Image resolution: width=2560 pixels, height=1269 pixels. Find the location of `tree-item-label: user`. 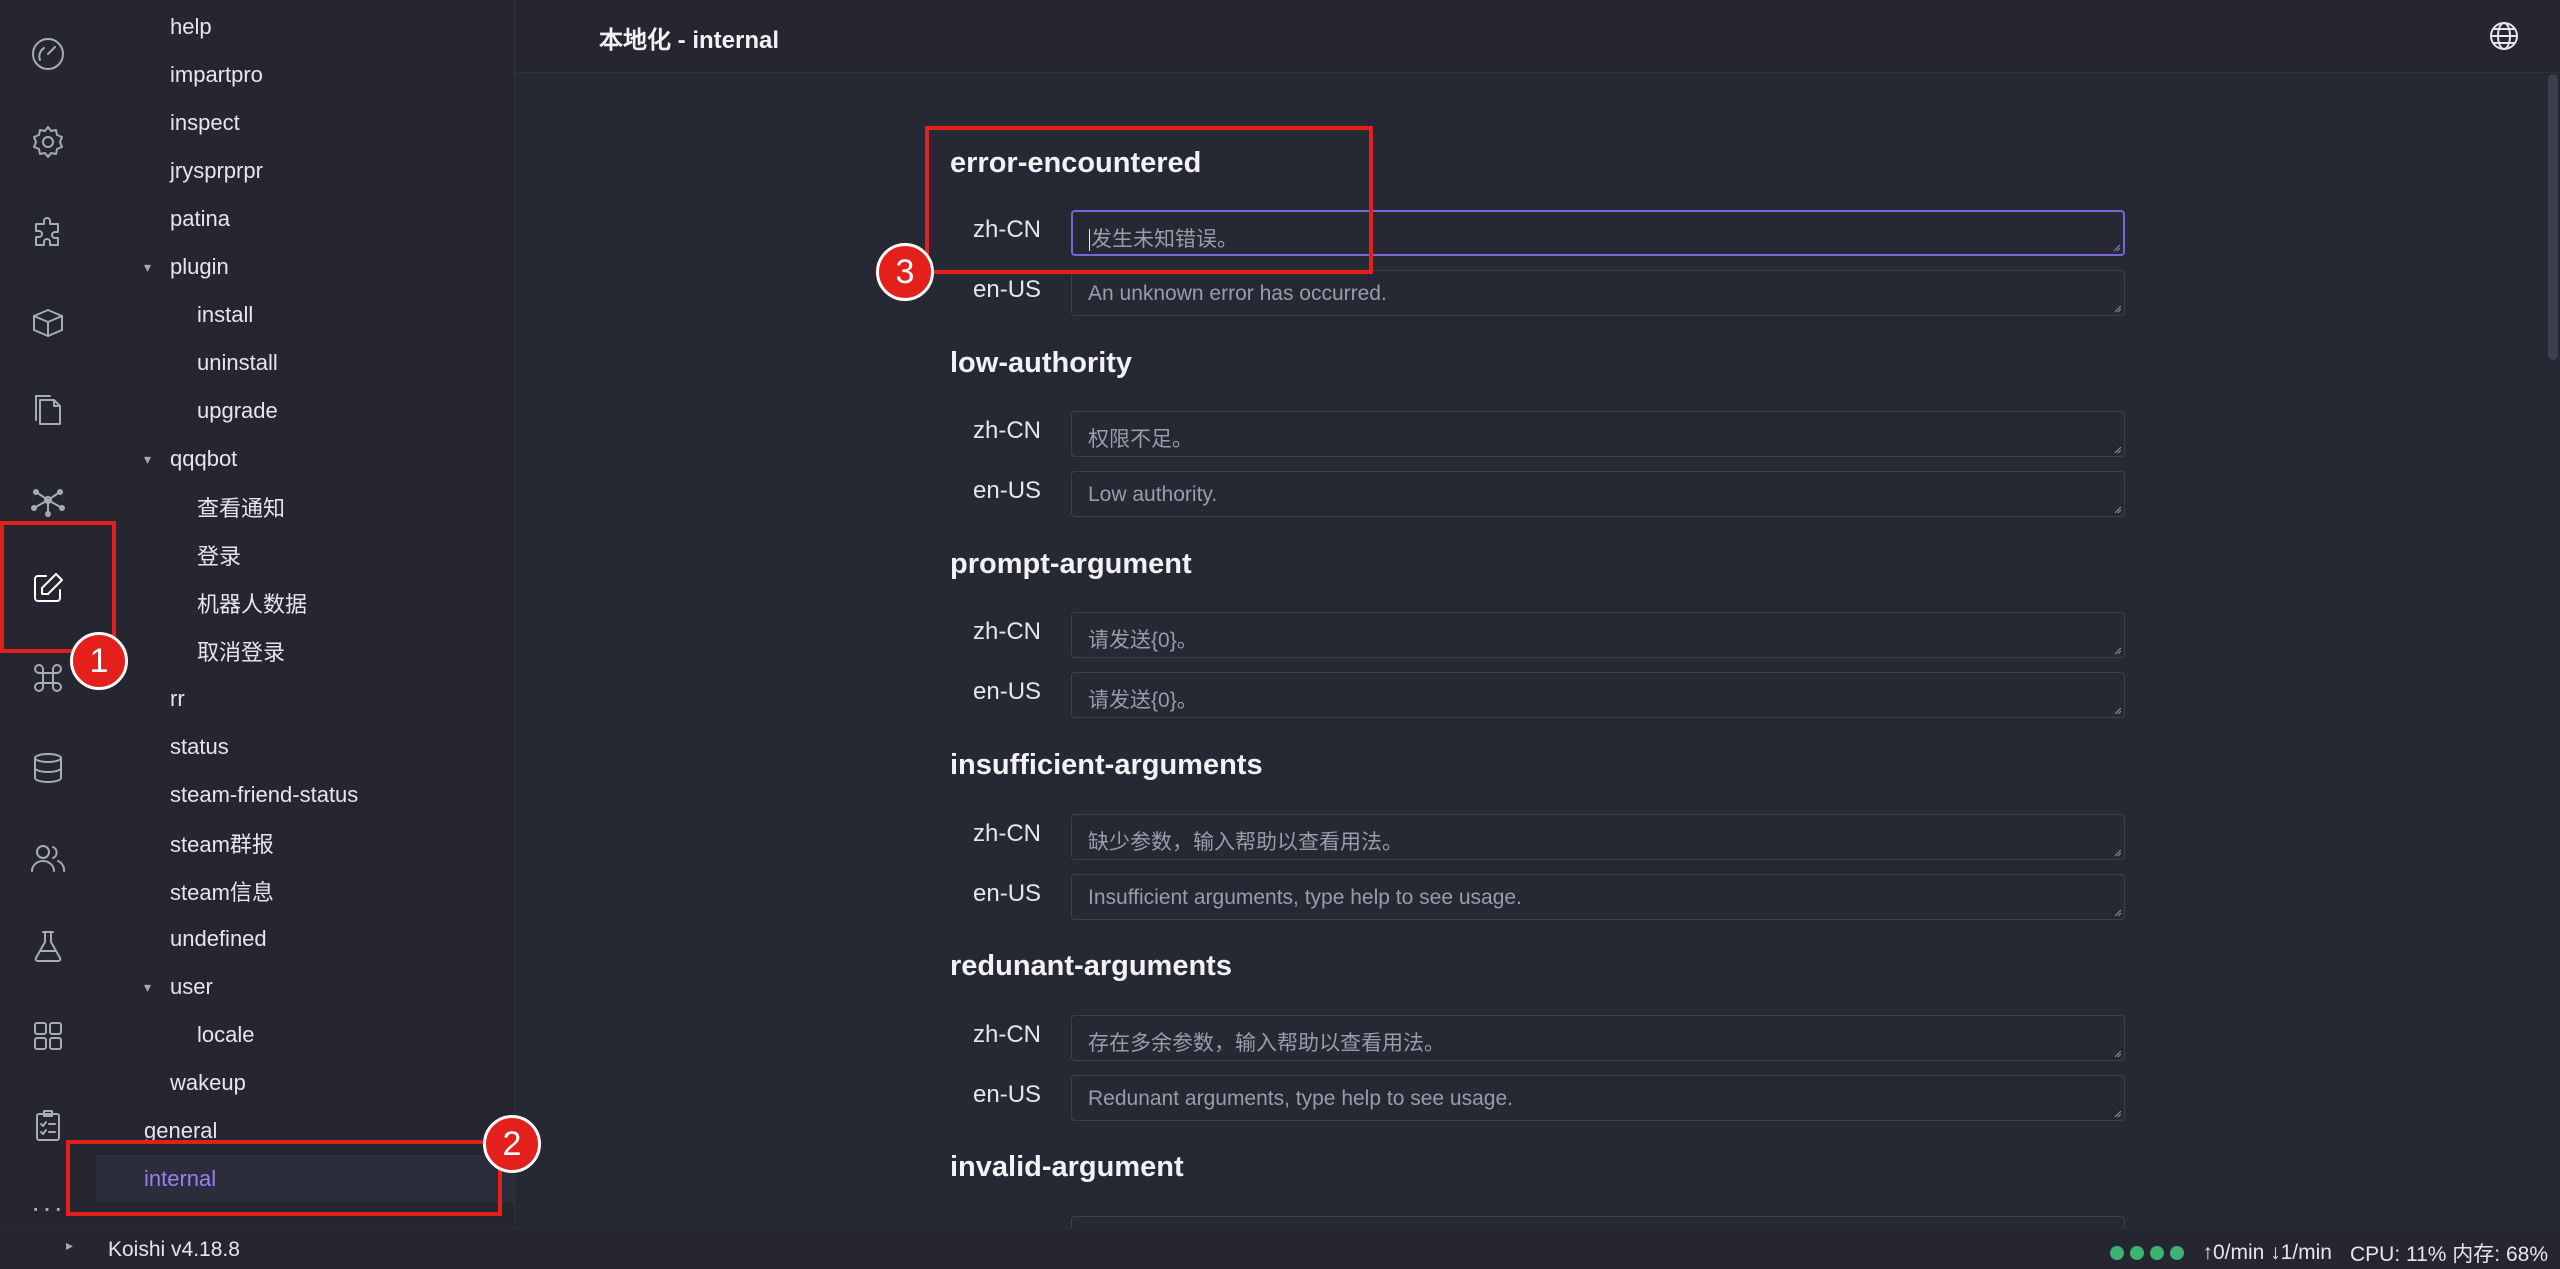

tree-item-label: user is located at coordinates (191, 986).